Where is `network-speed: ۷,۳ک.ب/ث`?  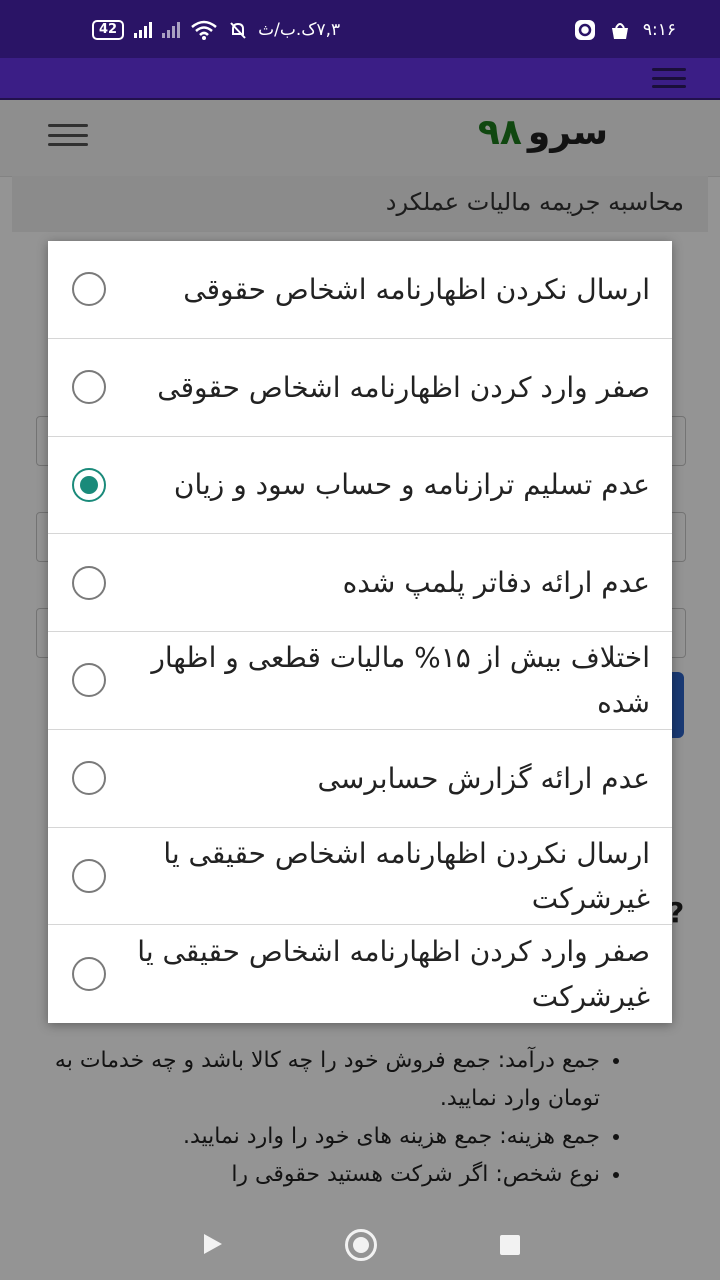
network-speed: ۷,۳ک.ب/ث is located at coordinates (299, 30).